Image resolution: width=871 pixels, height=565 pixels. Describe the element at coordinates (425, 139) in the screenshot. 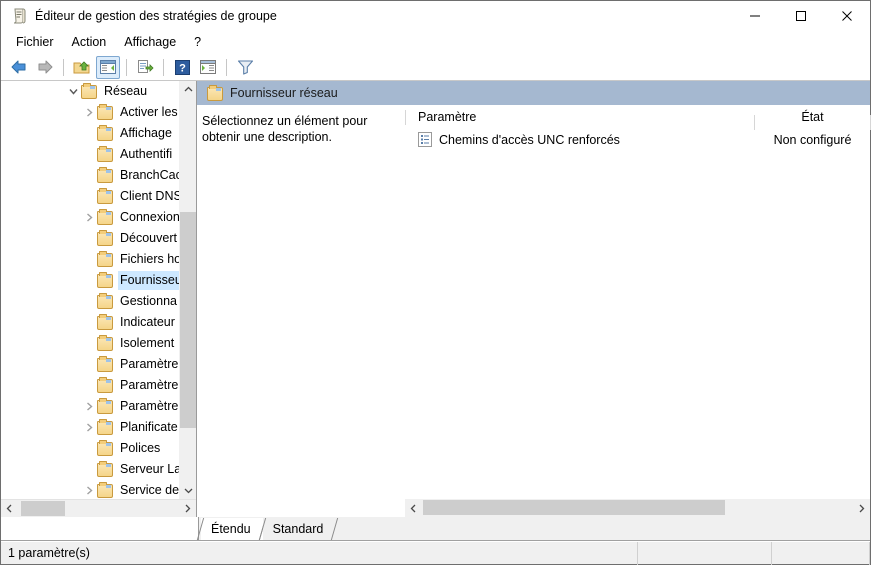

I see `policy-setting-icon` at that location.